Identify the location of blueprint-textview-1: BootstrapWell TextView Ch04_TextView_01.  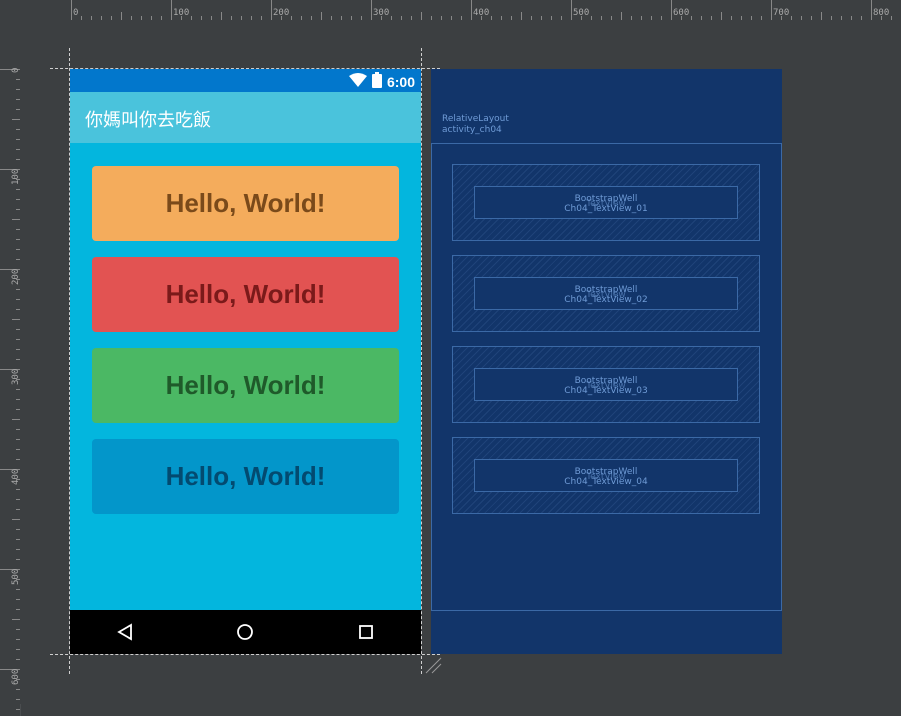
(606, 202).